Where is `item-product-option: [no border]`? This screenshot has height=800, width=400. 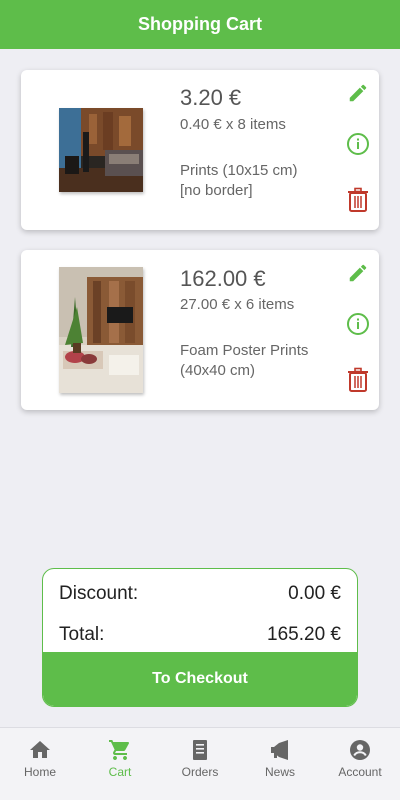
item-product-option: [no border] is located at coordinates (216, 190).